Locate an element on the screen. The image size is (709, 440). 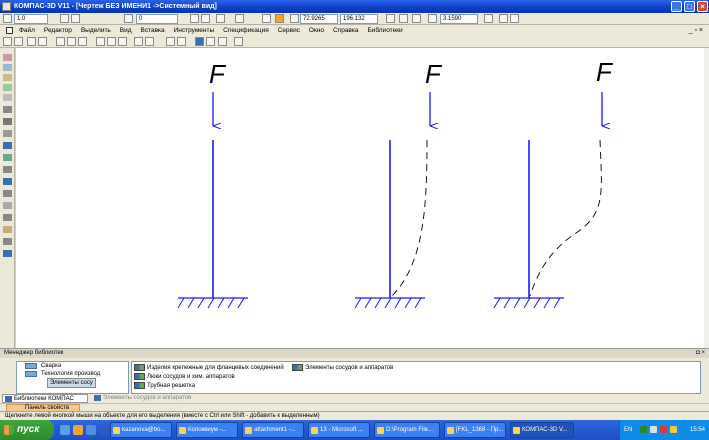
editing-icon is located at coordinates (7, 87).